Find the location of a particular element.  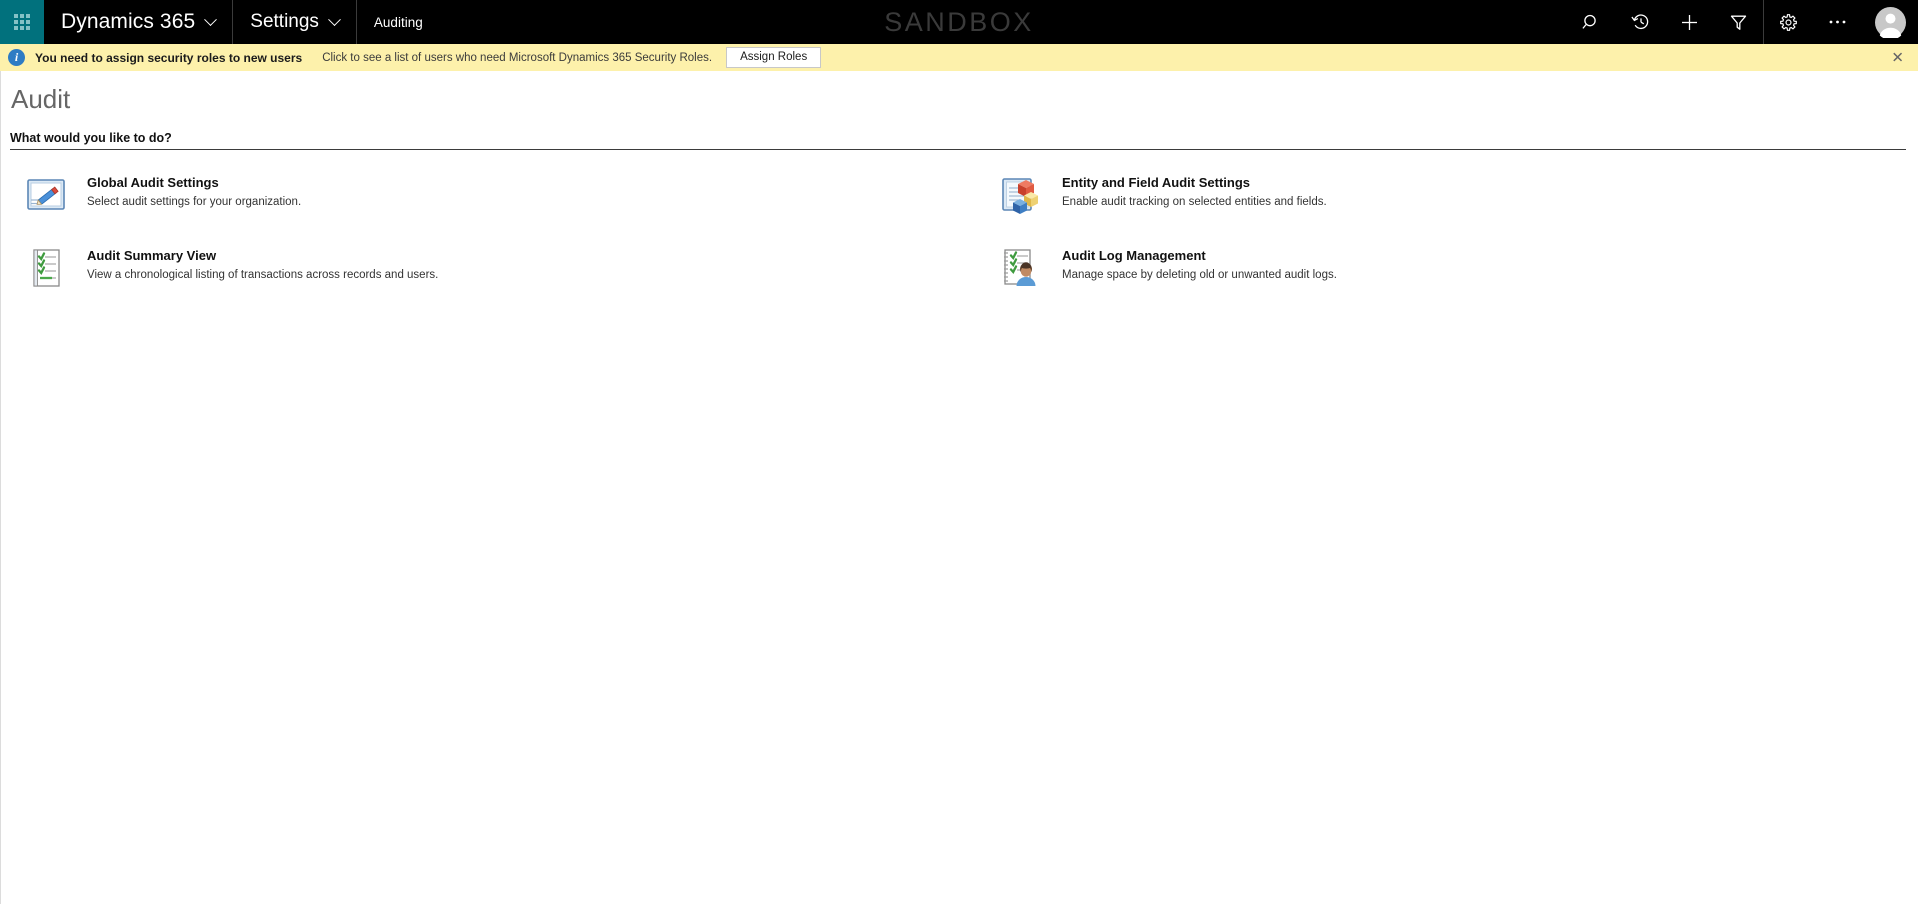

user-avatar-button is located at coordinates (1890, 22).